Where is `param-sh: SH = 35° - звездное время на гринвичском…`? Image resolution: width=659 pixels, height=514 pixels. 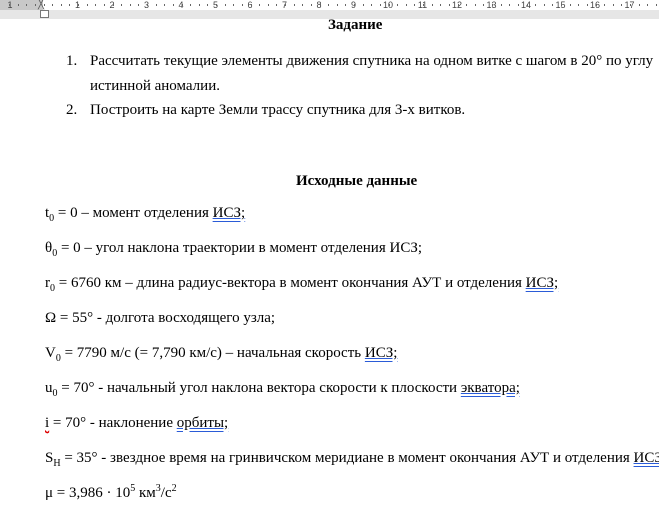
param-sh: SH = 35° - звездное время на гринвичском… is located at coordinates (352, 459).